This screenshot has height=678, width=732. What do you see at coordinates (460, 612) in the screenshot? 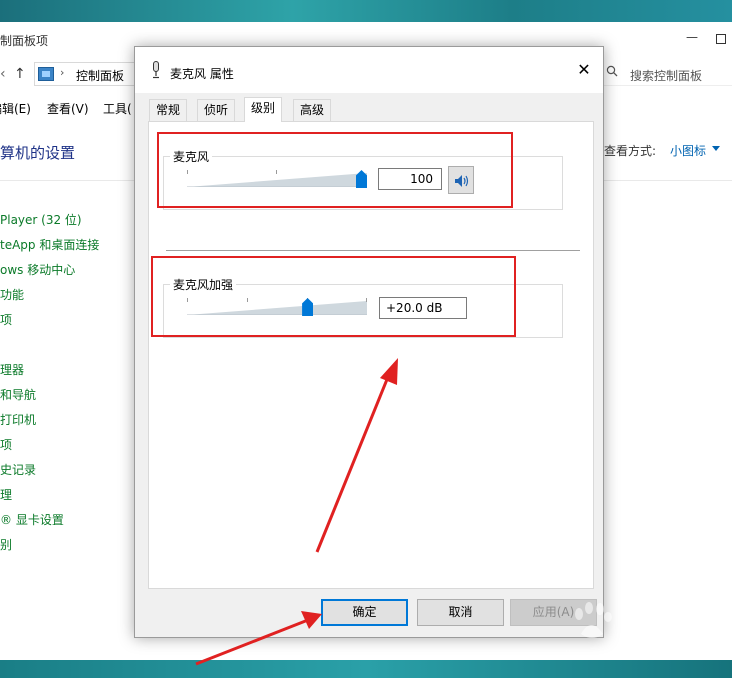
I see `cancel-button: 取消` at bounding box center [460, 612].